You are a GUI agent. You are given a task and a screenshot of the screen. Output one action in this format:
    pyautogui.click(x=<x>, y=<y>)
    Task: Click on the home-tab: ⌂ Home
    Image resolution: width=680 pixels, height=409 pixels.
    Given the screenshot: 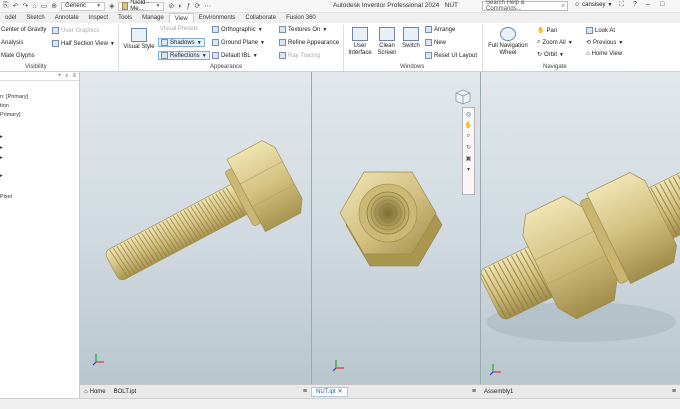 What is the action you would take?
    pyautogui.click(x=95, y=392)
    